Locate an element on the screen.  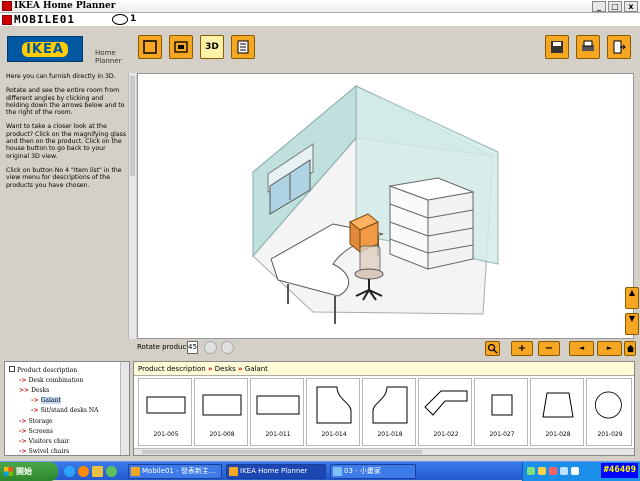
catalog-scrollbar is located at coordinates (384, 451).